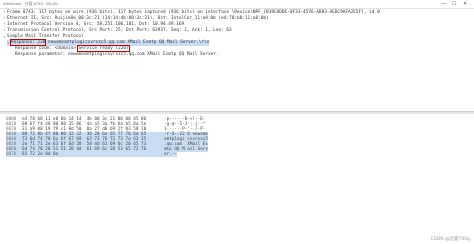  Describe the element at coordinates (170, 154) in the screenshot. I see `ascii-bytes: er.··` at that location.